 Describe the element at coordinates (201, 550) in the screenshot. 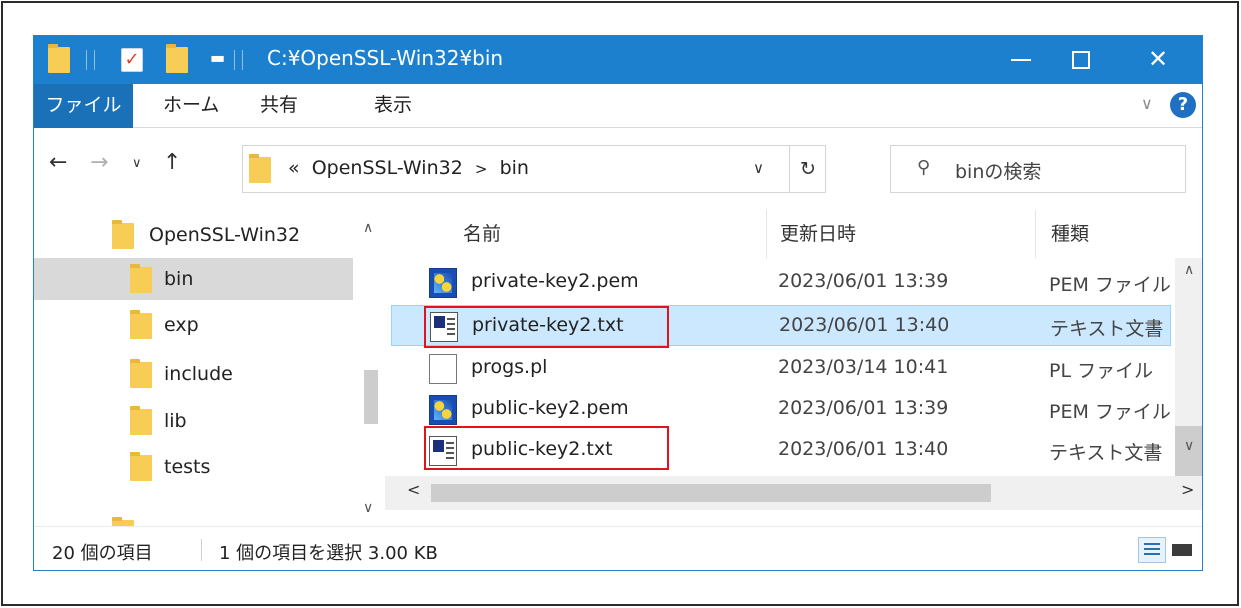

I see `status-separator` at that location.